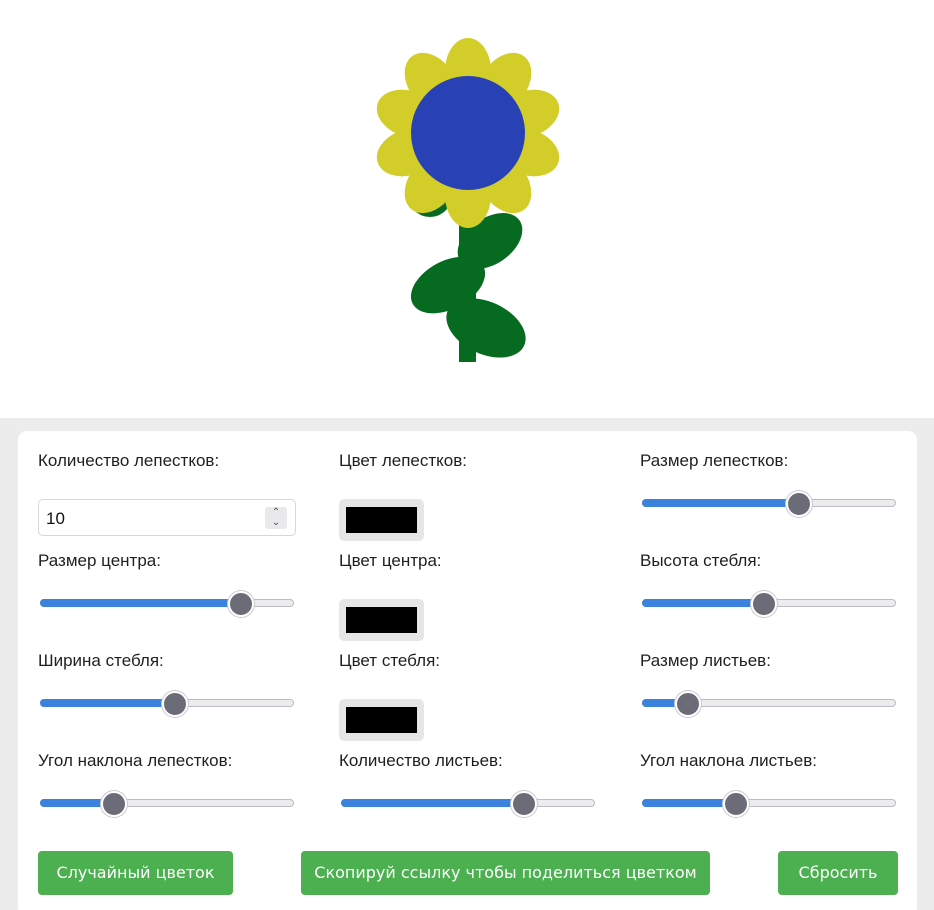 The width and height of the screenshot is (934, 910). Describe the element at coordinates (99, 560) in the screenshot. I see `center-size-label: Размер центра:` at that location.